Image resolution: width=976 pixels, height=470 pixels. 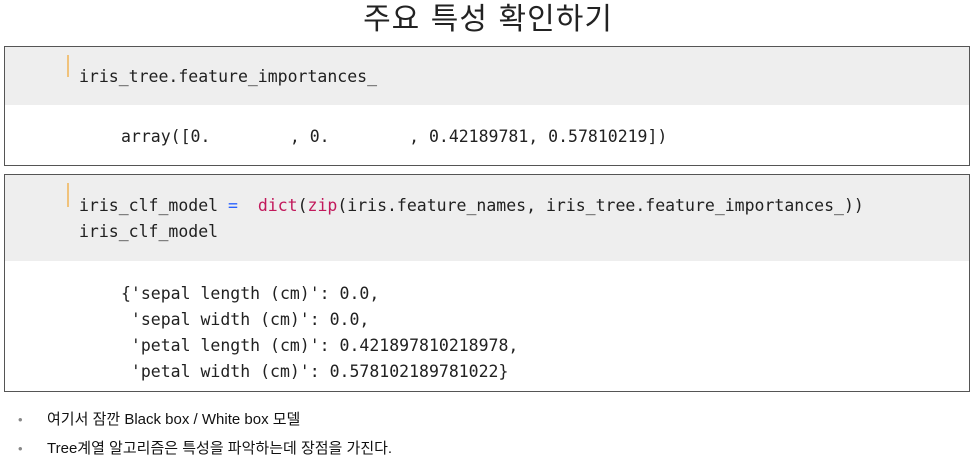 What do you see at coordinates (302, 205) in the screenshot?
I see `code-paren: (` at bounding box center [302, 205].